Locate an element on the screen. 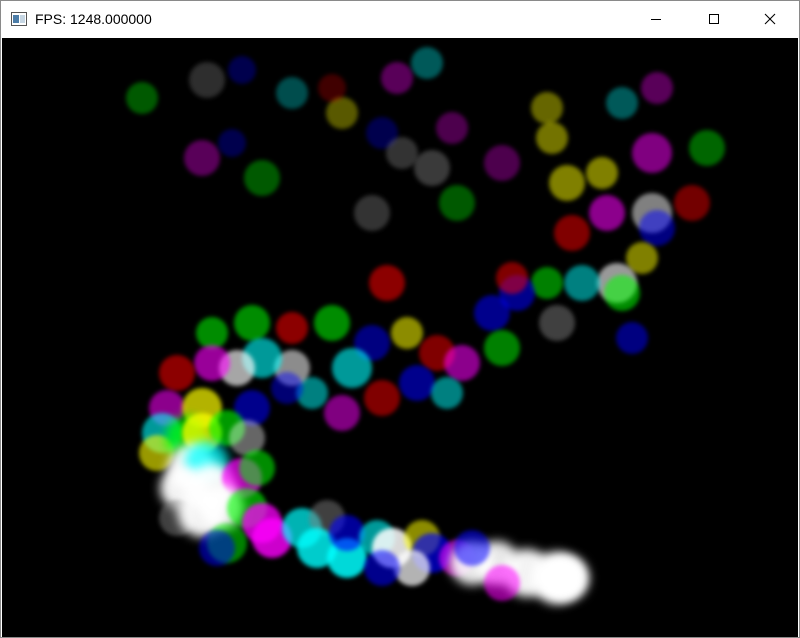 The width and height of the screenshot is (800, 638). maximize-icon is located at coordinates (714, 19).